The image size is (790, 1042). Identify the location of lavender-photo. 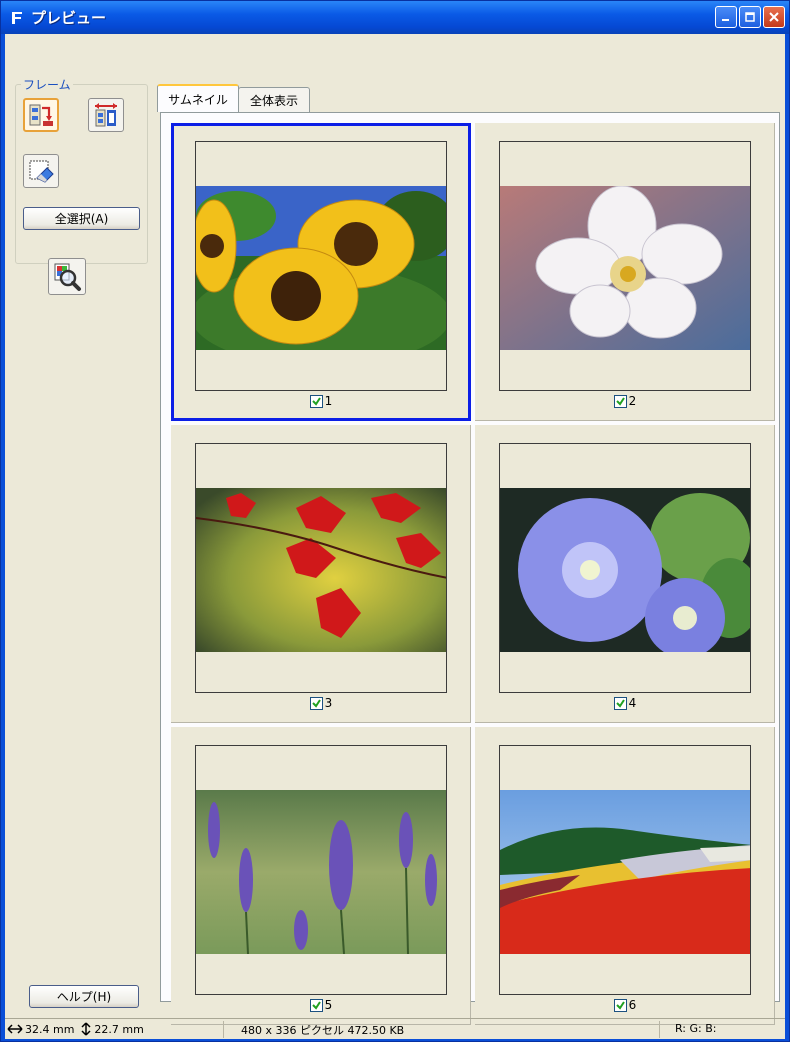
(321, 872).